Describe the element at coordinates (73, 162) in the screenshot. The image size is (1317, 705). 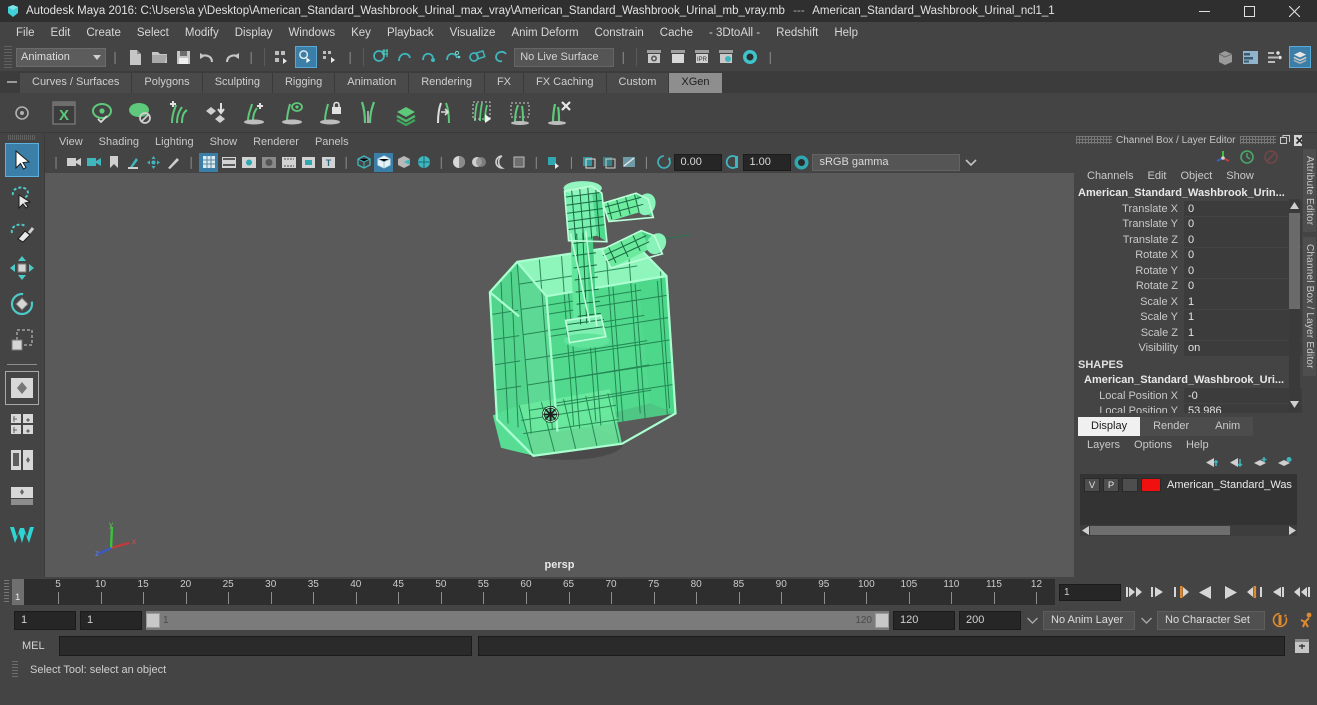
I see `select-camera-icon` at that location.